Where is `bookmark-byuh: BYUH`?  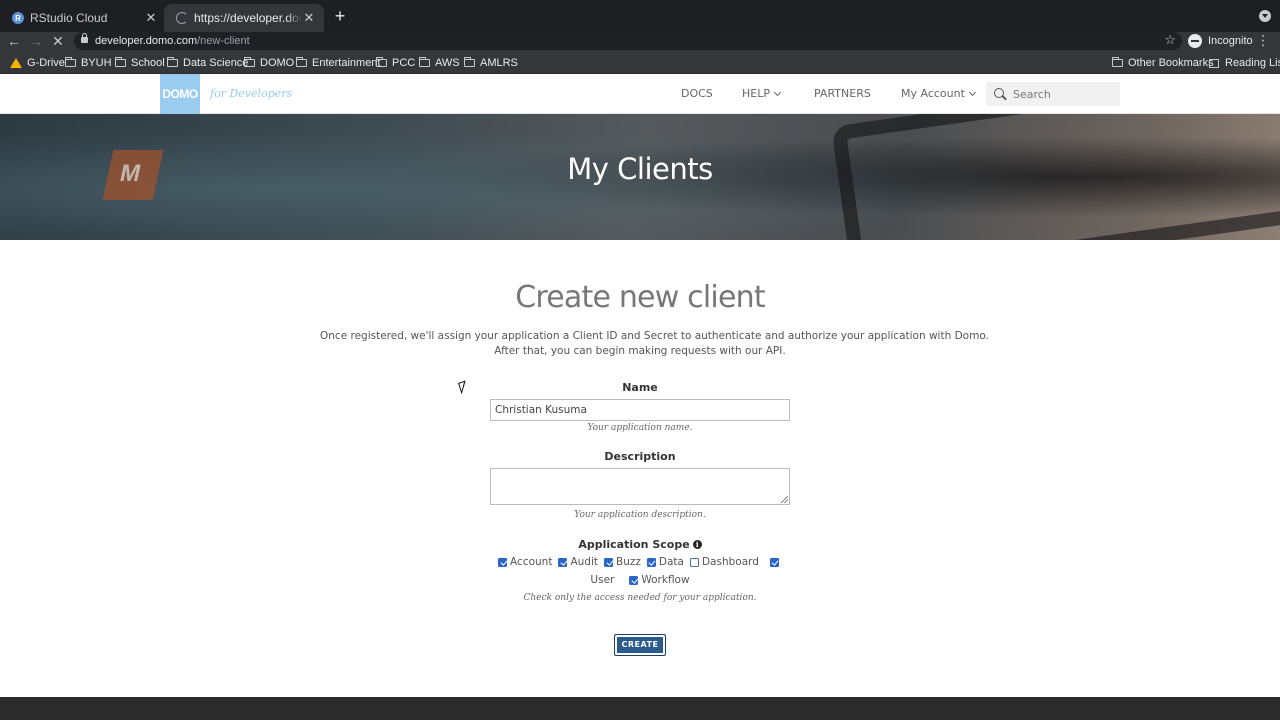
bookmark-byuh: BYUH is located at coordinates (88, 63).